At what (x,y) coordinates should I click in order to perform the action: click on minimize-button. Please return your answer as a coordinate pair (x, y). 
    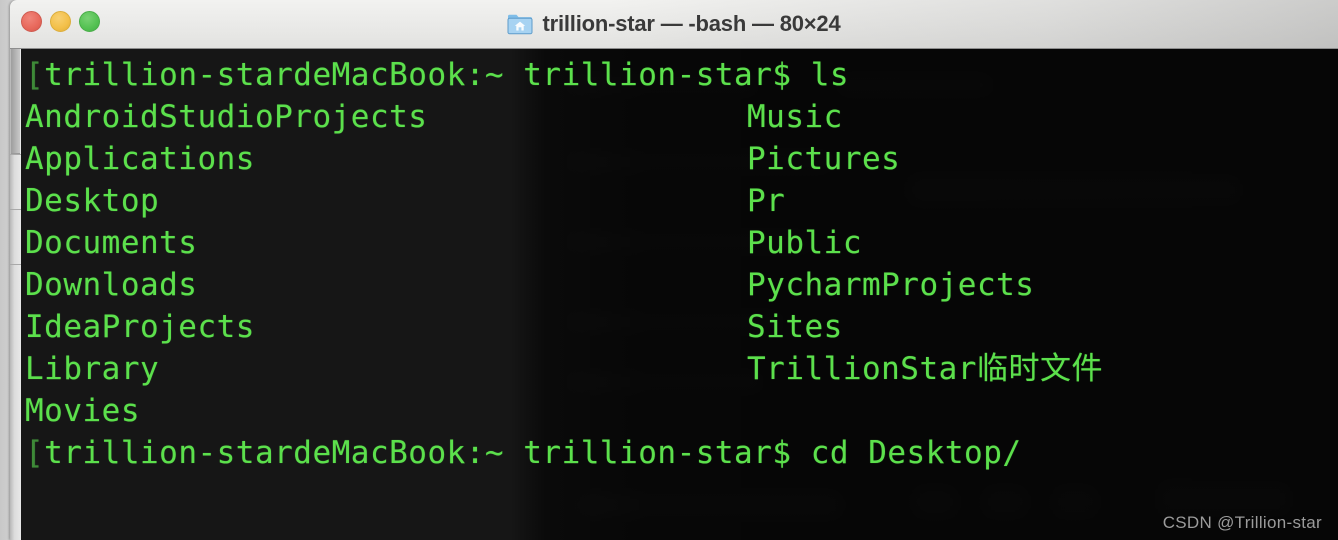
    Looking at the image, I should click on (60, 21).